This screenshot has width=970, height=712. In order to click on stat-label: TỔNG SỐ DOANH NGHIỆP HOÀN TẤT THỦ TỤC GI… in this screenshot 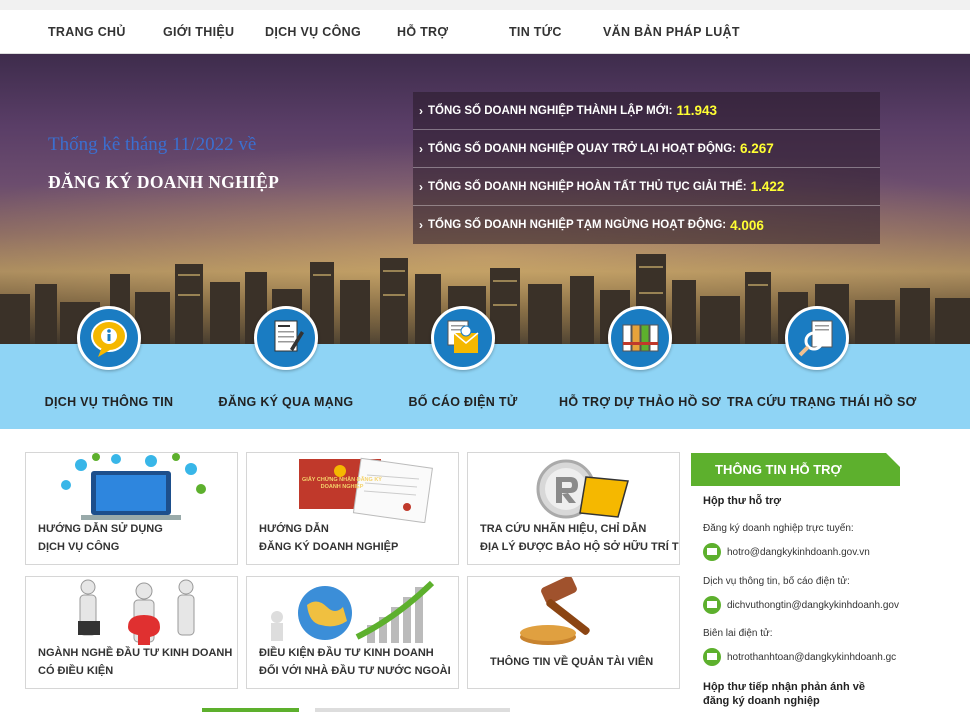, I will do `click(587, 186)`.